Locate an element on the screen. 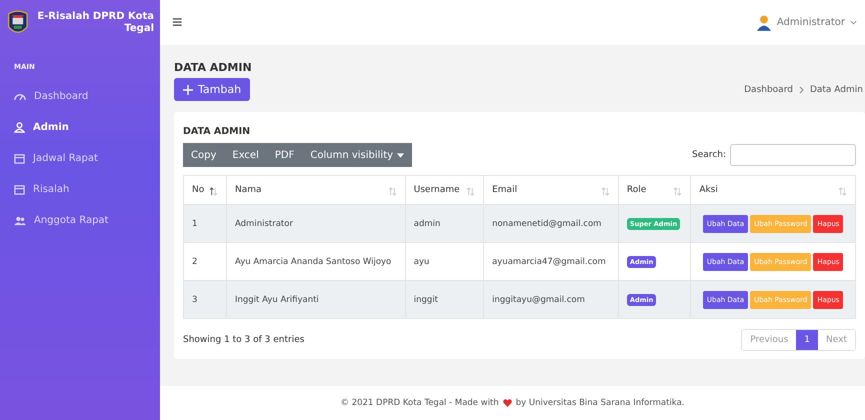 The width and height of the screenshot is (865, 420). users-icon is located at coordinates (20, 221).